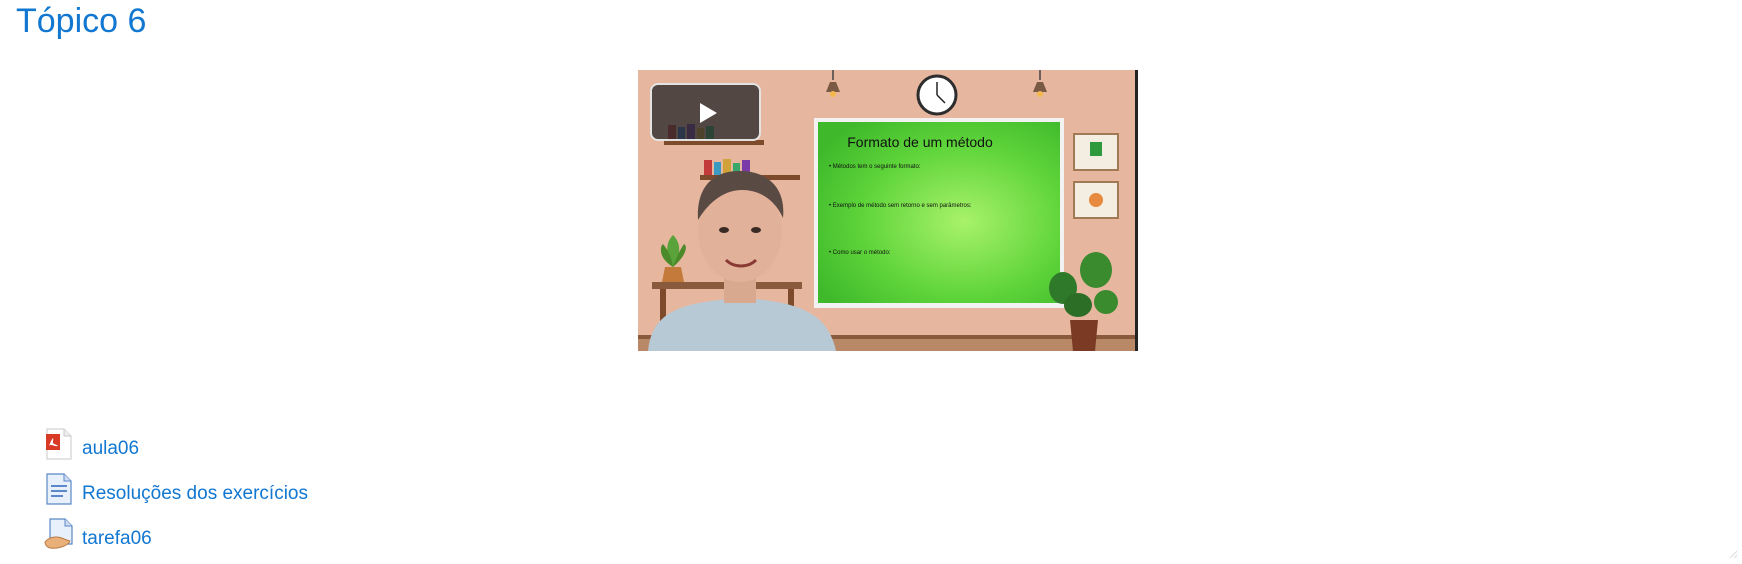  I want to click on slide-title: Formato de um método, so click(920, 142).